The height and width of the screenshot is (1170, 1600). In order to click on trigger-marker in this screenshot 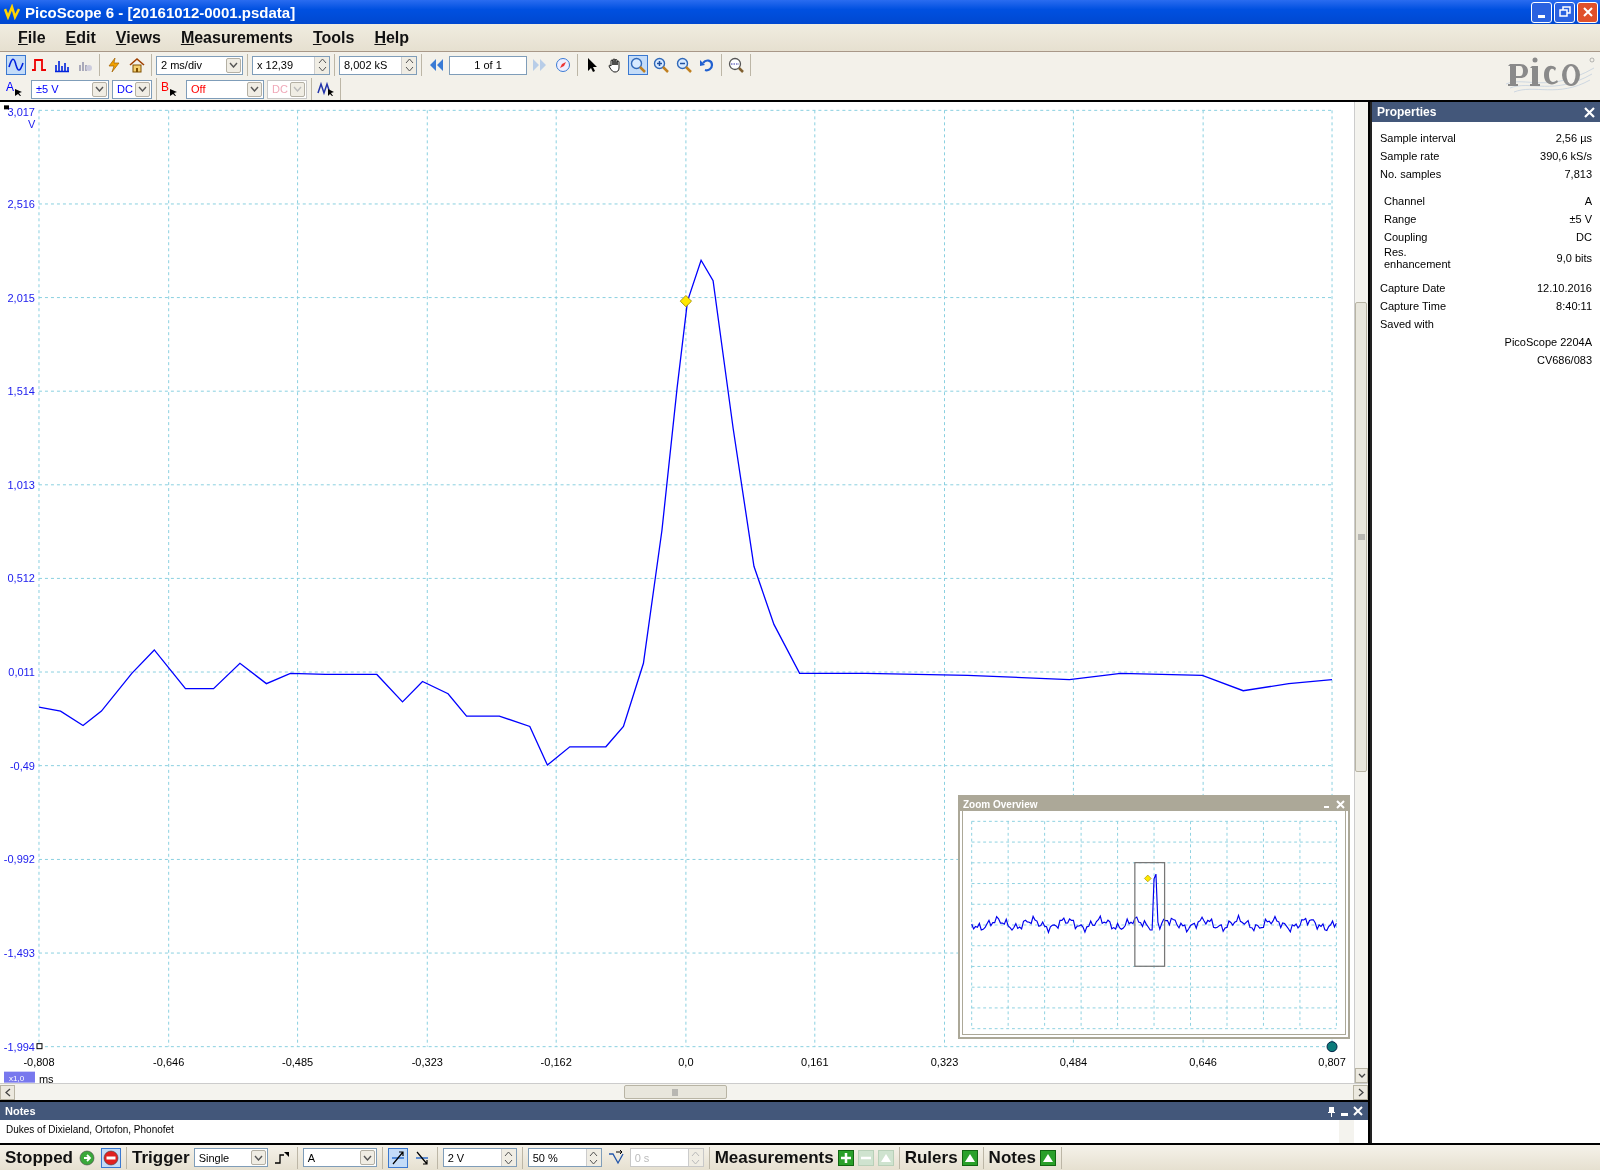, I will do `click(685, 301)`.